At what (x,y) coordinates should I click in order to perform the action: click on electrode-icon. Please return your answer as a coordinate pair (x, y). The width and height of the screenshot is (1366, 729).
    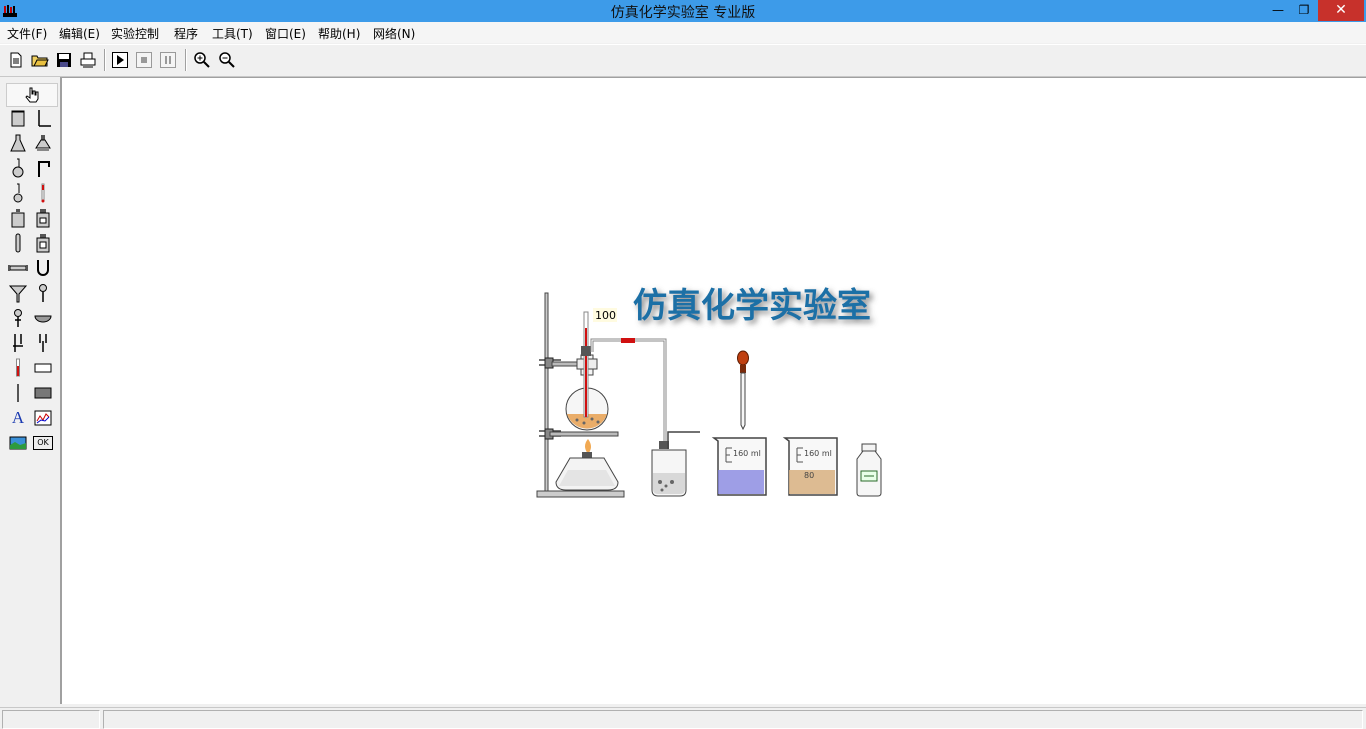
    Looking at the image, I should click on (18, 343).